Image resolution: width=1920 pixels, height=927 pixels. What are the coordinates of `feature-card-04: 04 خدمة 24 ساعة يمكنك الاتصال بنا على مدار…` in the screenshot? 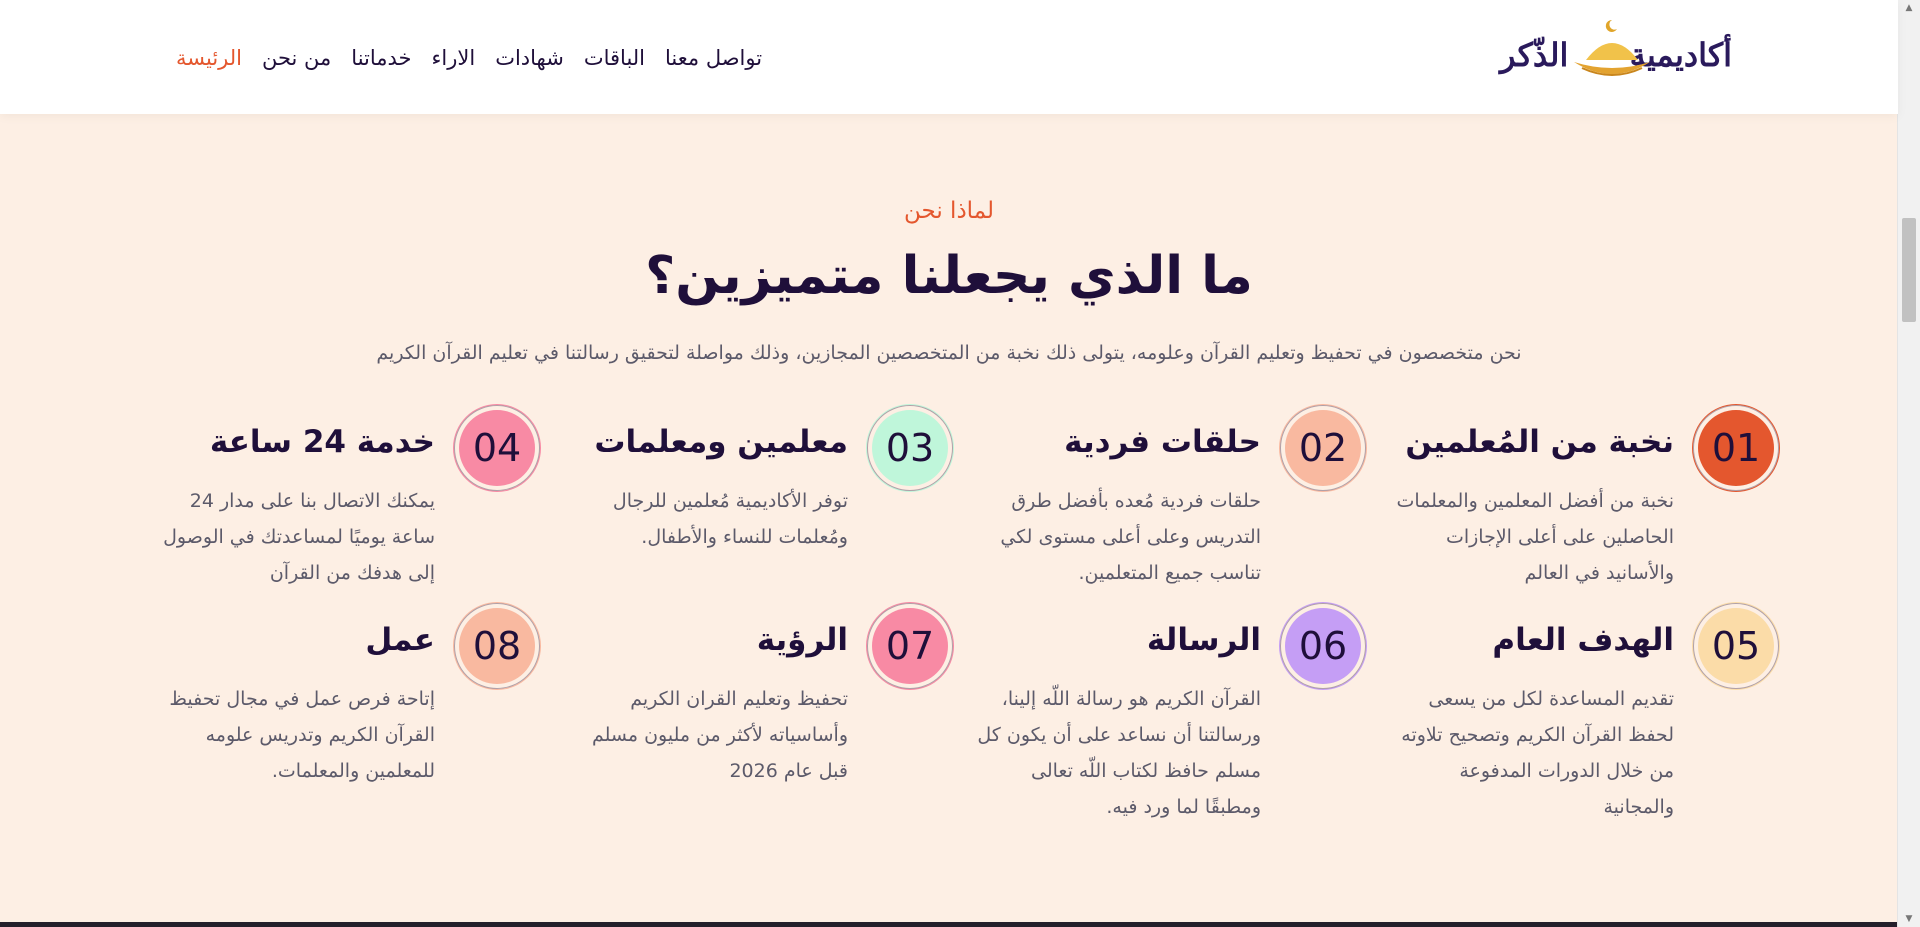 It's located at (337, 507).